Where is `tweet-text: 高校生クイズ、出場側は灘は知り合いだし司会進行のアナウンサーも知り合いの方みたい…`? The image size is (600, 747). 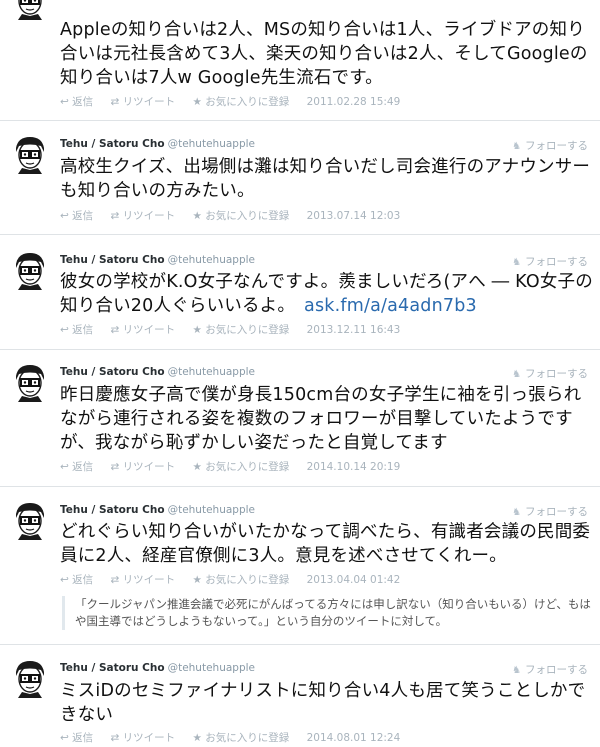
tweet-text: 高校生クイズ、出場側は灘は知り合いだし司会進行のアナウンサーも知り合いの方みたい… is located at coordinates (325, 179).